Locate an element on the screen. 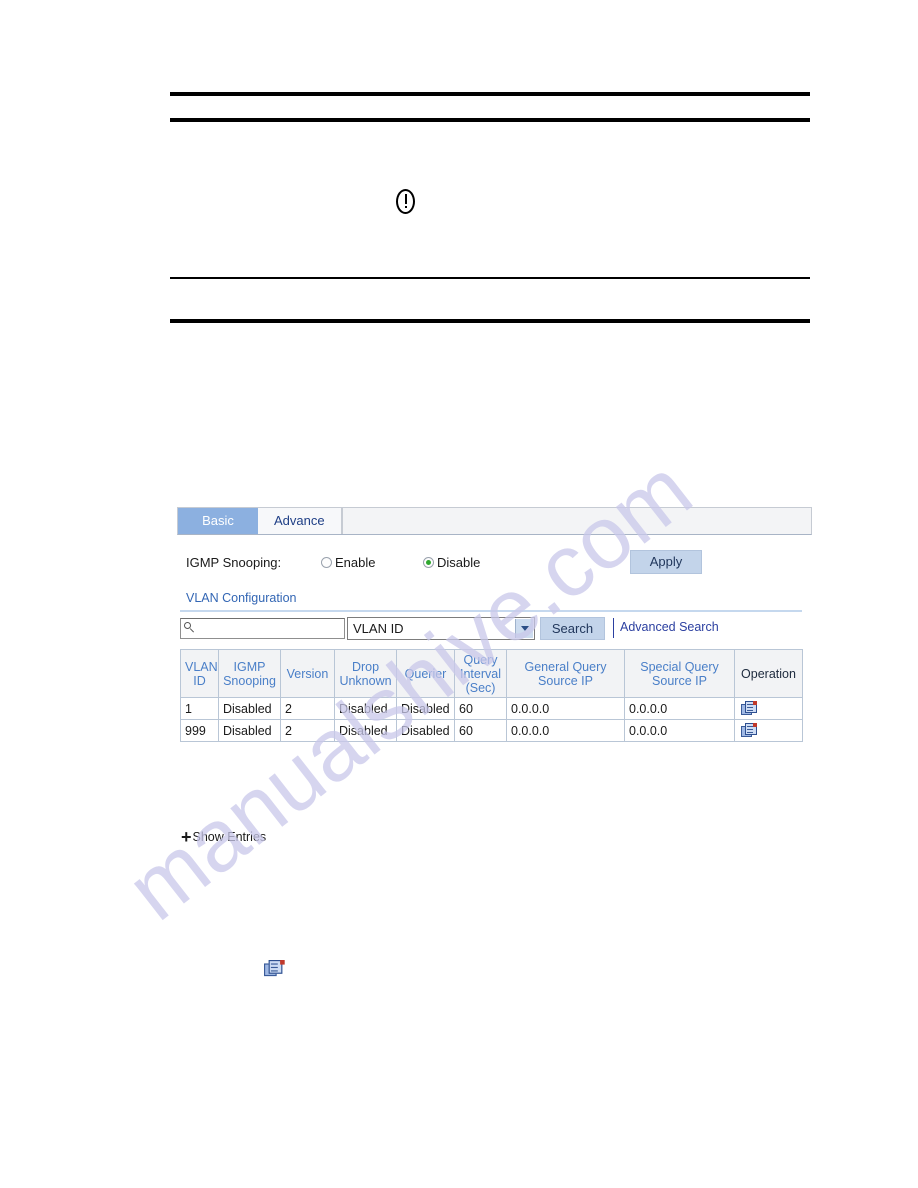 Image resolution: width=918 pixels, height=1188 pixels. radio-disable: Disable is located at coordinates (451, 562).